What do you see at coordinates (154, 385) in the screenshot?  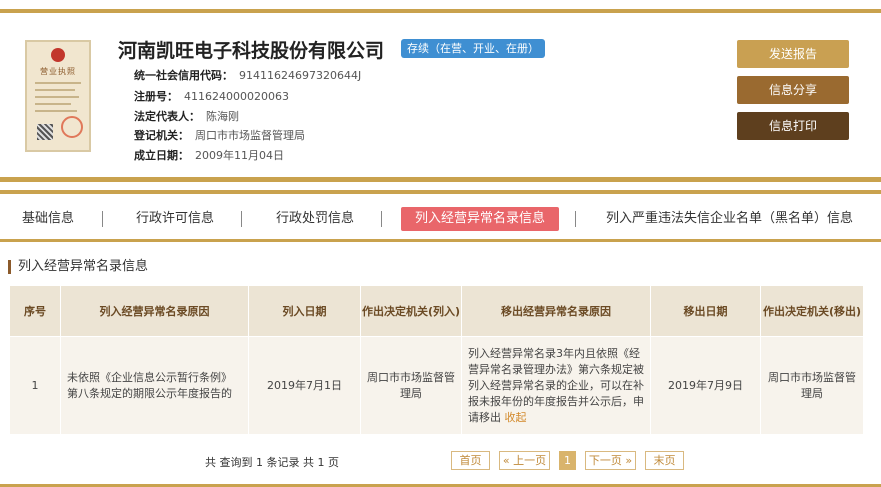 I see `cell-reason-in: 未依照《企业信息公示暂行条例》第八条规定的期限公示年度报告的` at bounding box center [154, 385].